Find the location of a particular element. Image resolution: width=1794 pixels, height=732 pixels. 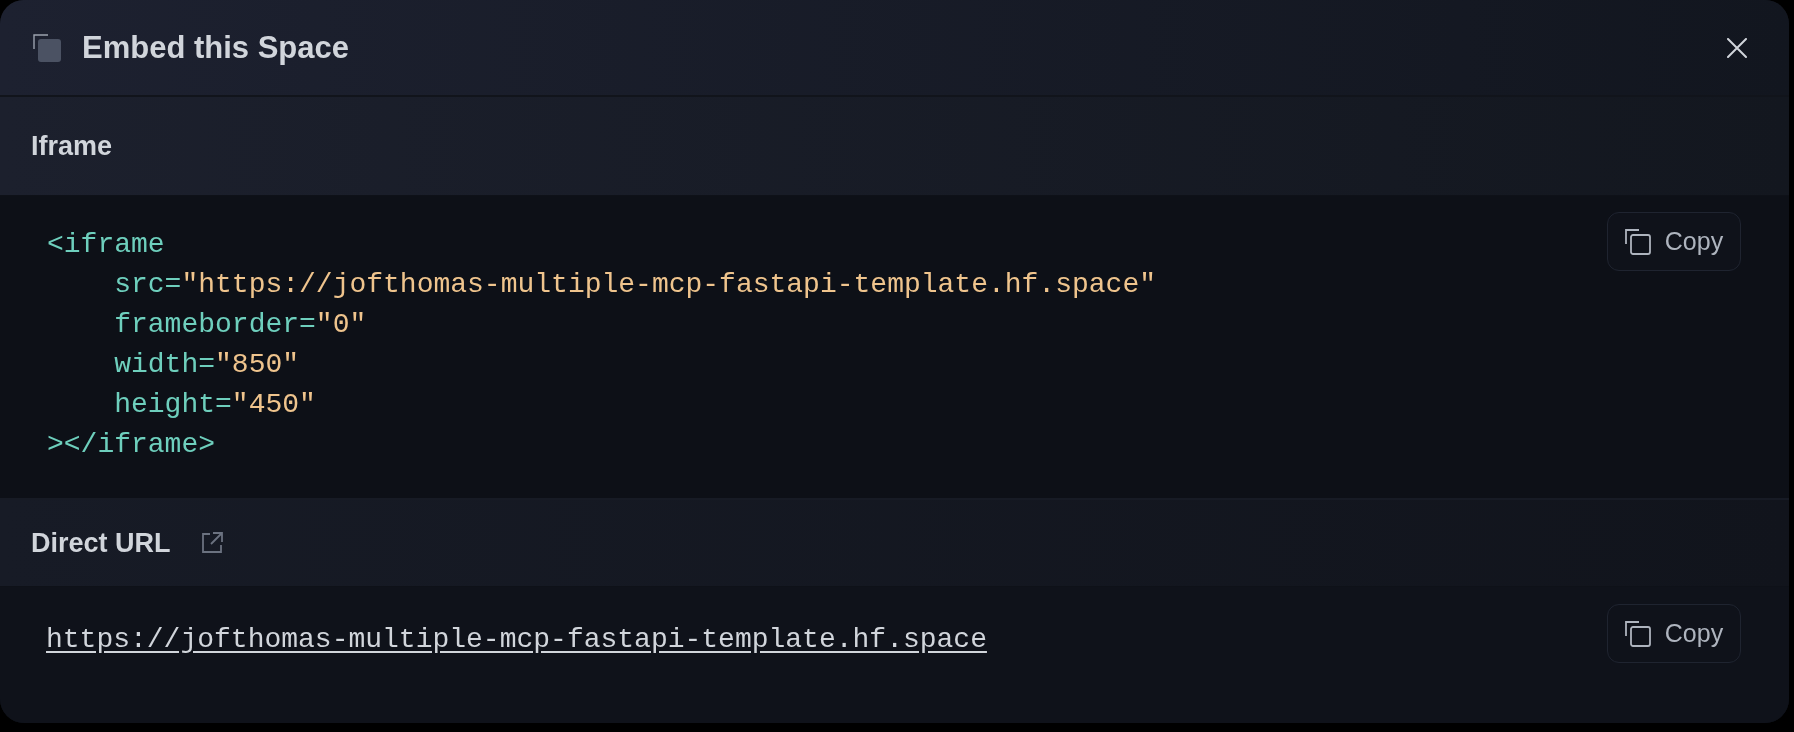

code-line: <iframe is located at coordinates (106, 245).